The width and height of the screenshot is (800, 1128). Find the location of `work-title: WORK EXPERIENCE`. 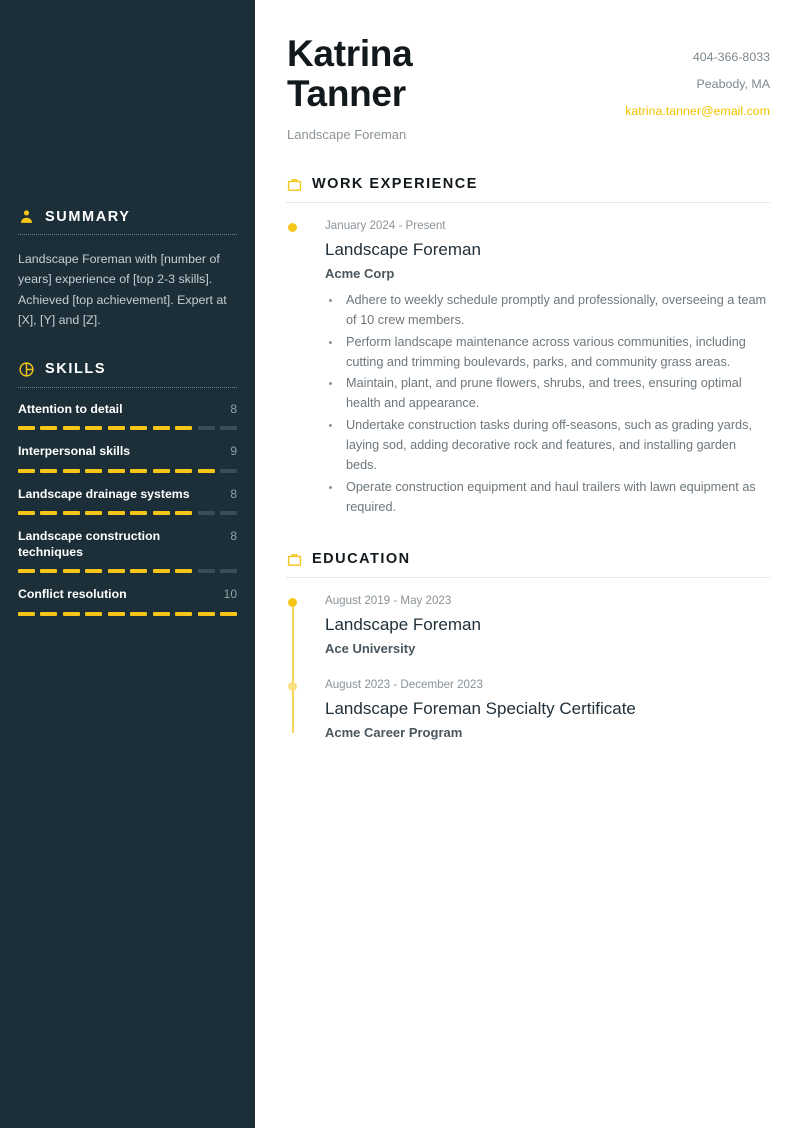

work-title: WORK EXPERIENCE is located at coordinates (395, 184).